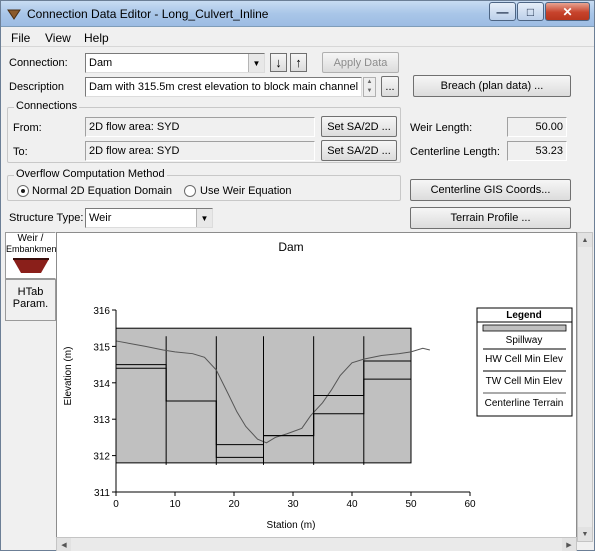 The width and height of the screenshot is (595, 551). Describe the element at coordinates (30, 304) in the screenshot. I see `tab-htab-line2: Param.` at that location.